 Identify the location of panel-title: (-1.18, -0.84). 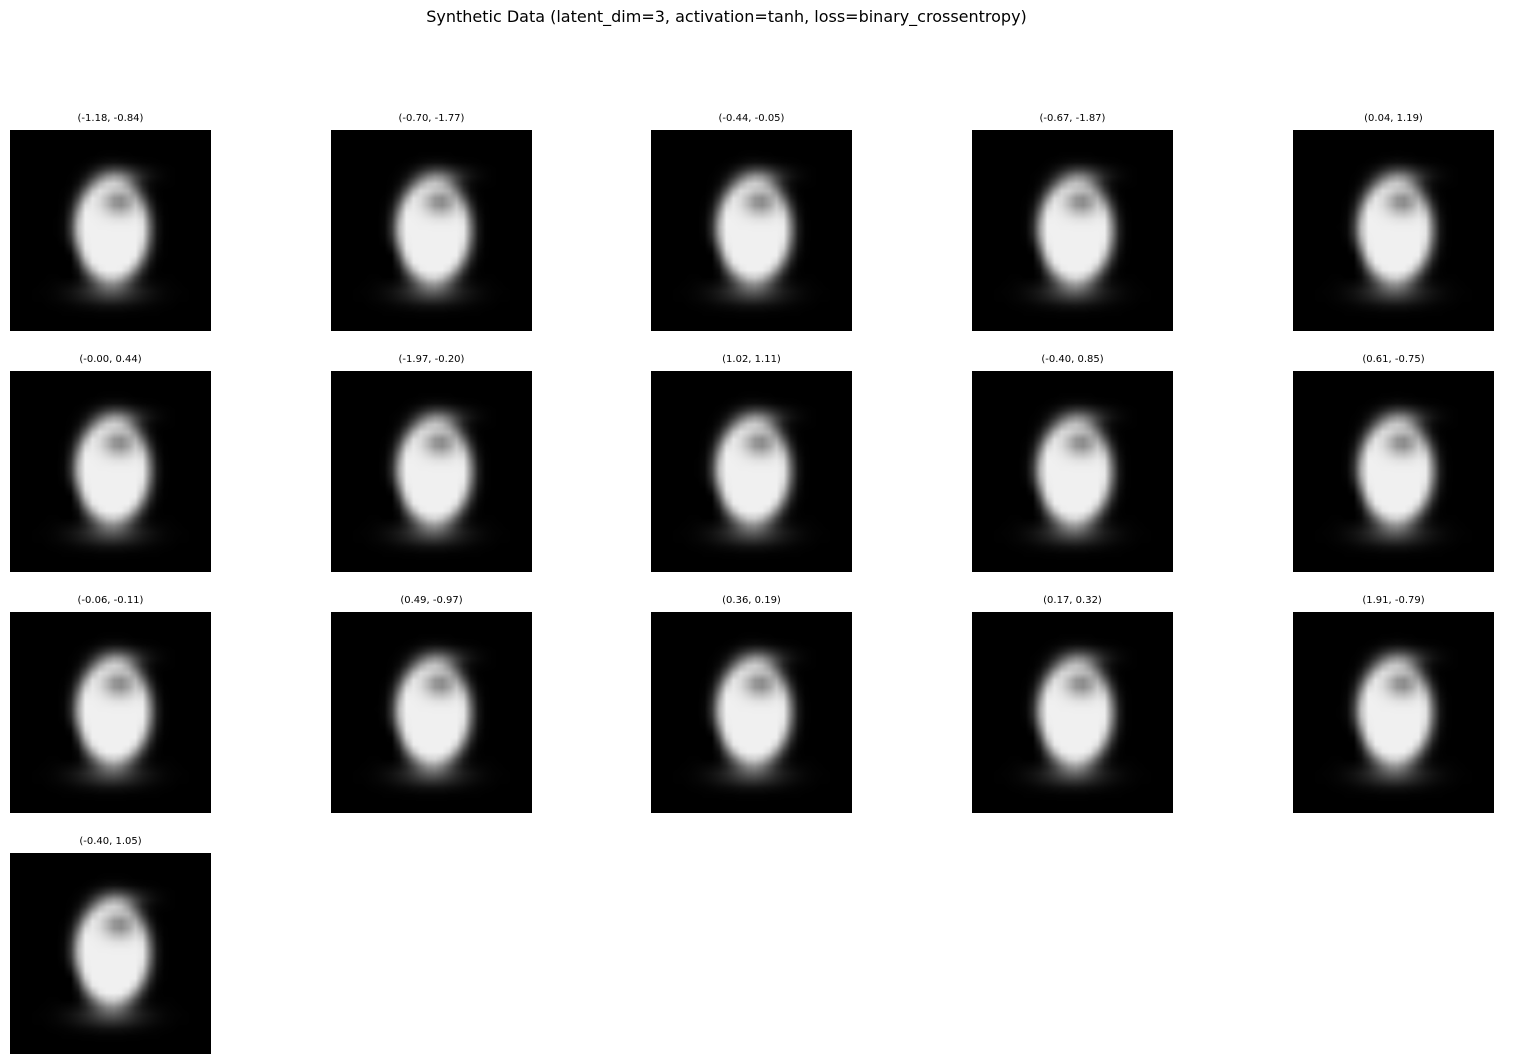
(110, 118).